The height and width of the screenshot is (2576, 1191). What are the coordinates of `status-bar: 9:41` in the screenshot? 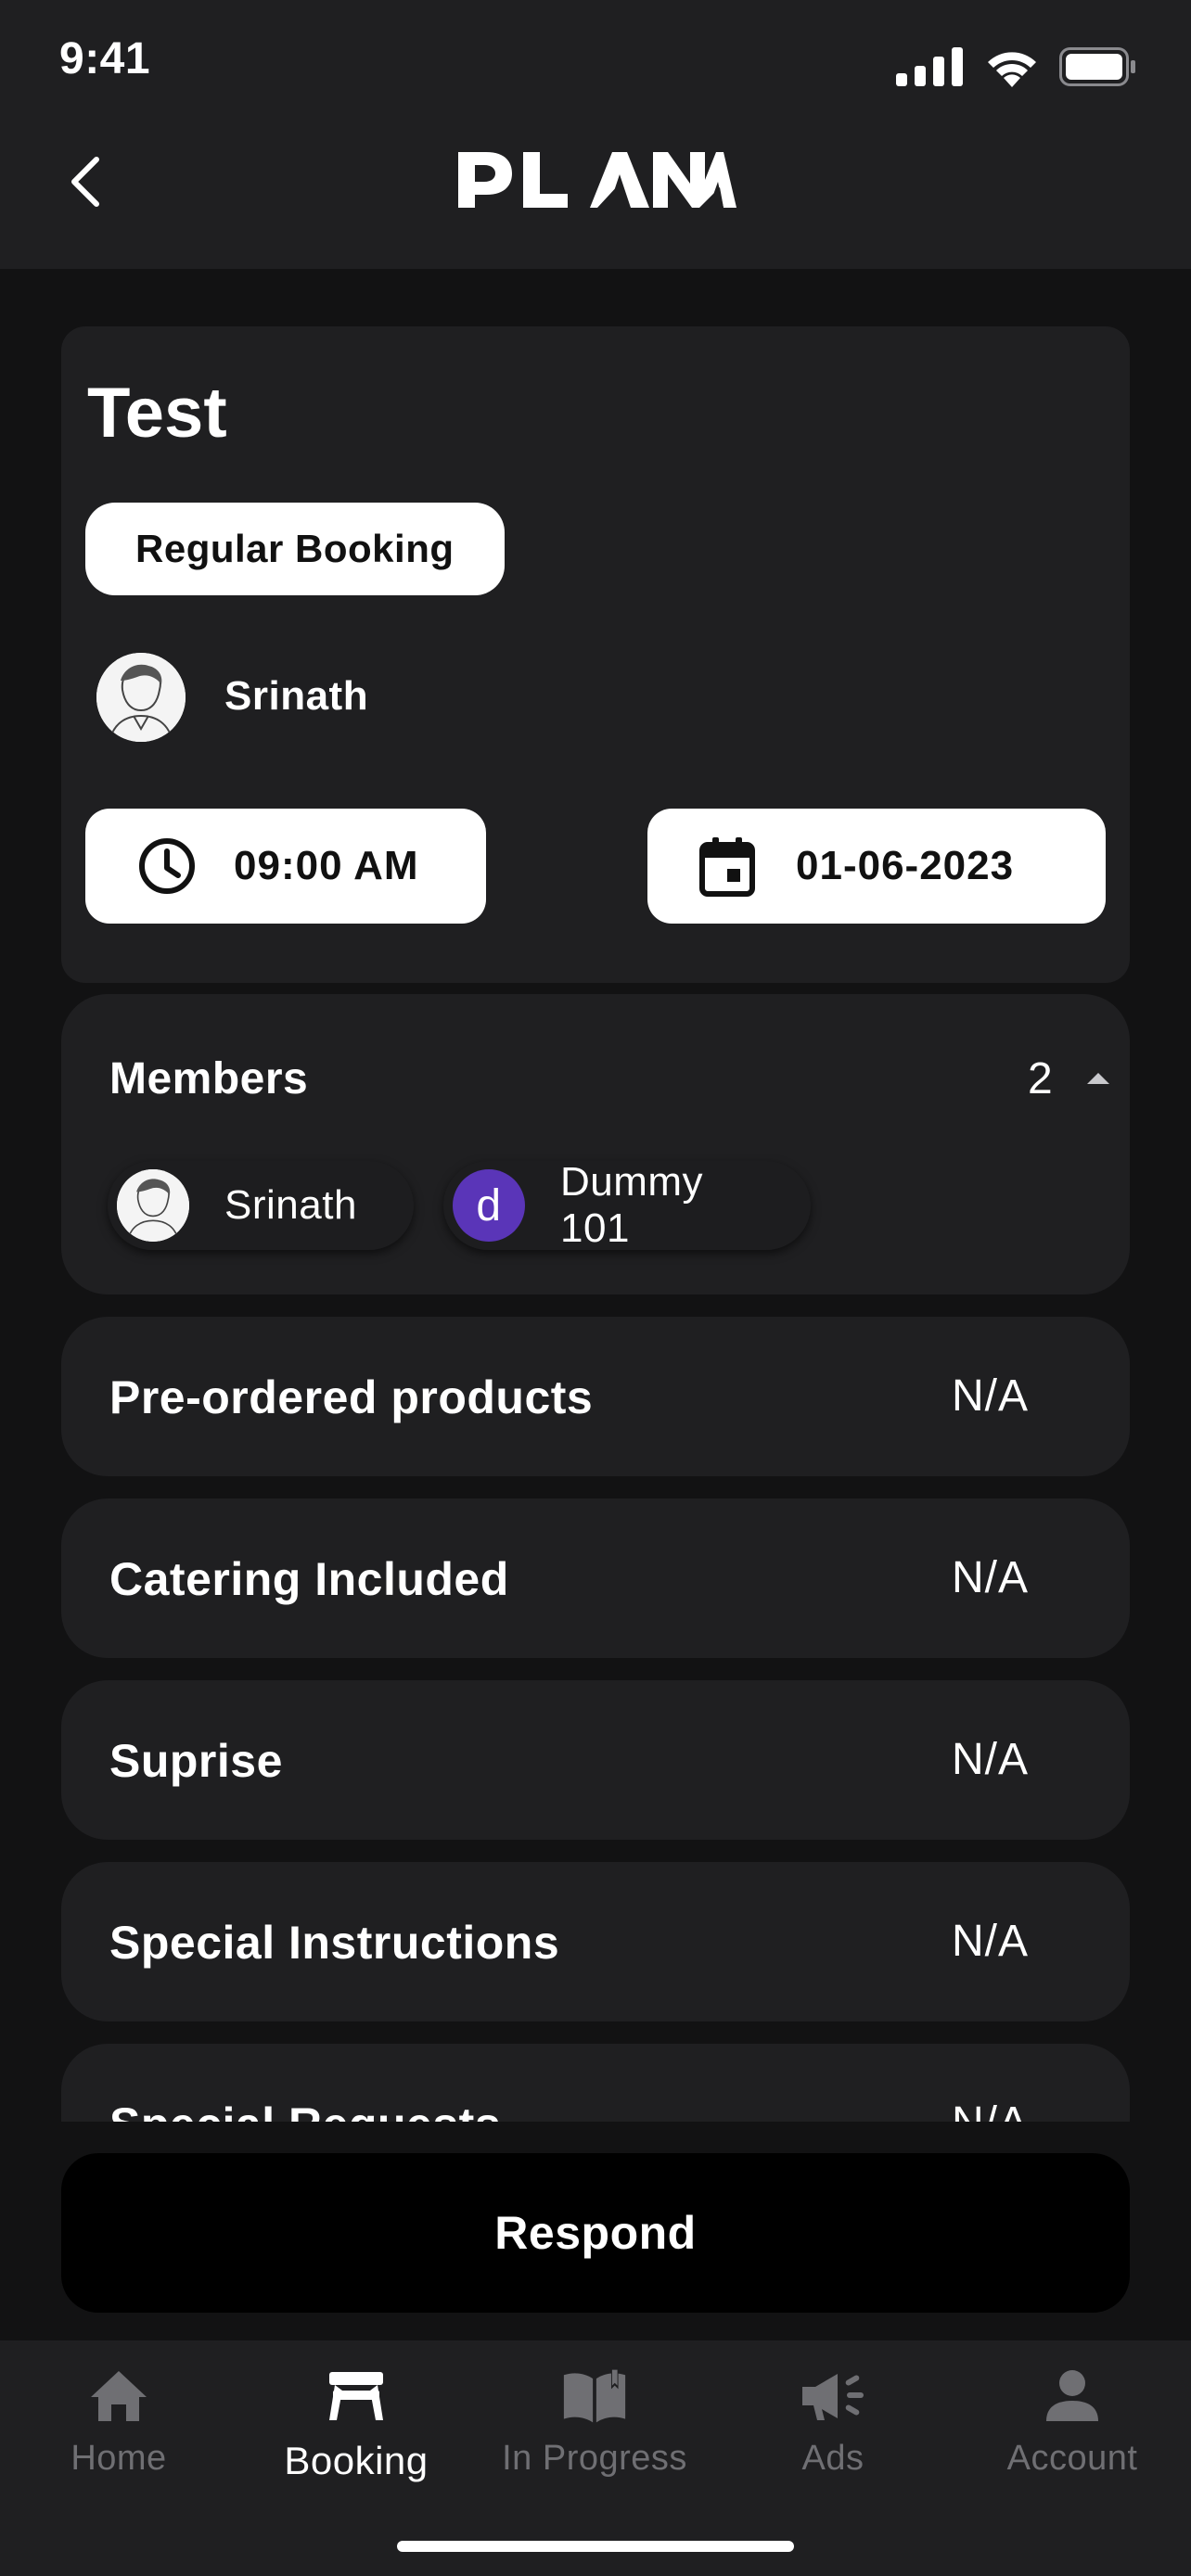 It's located at (595, 61).